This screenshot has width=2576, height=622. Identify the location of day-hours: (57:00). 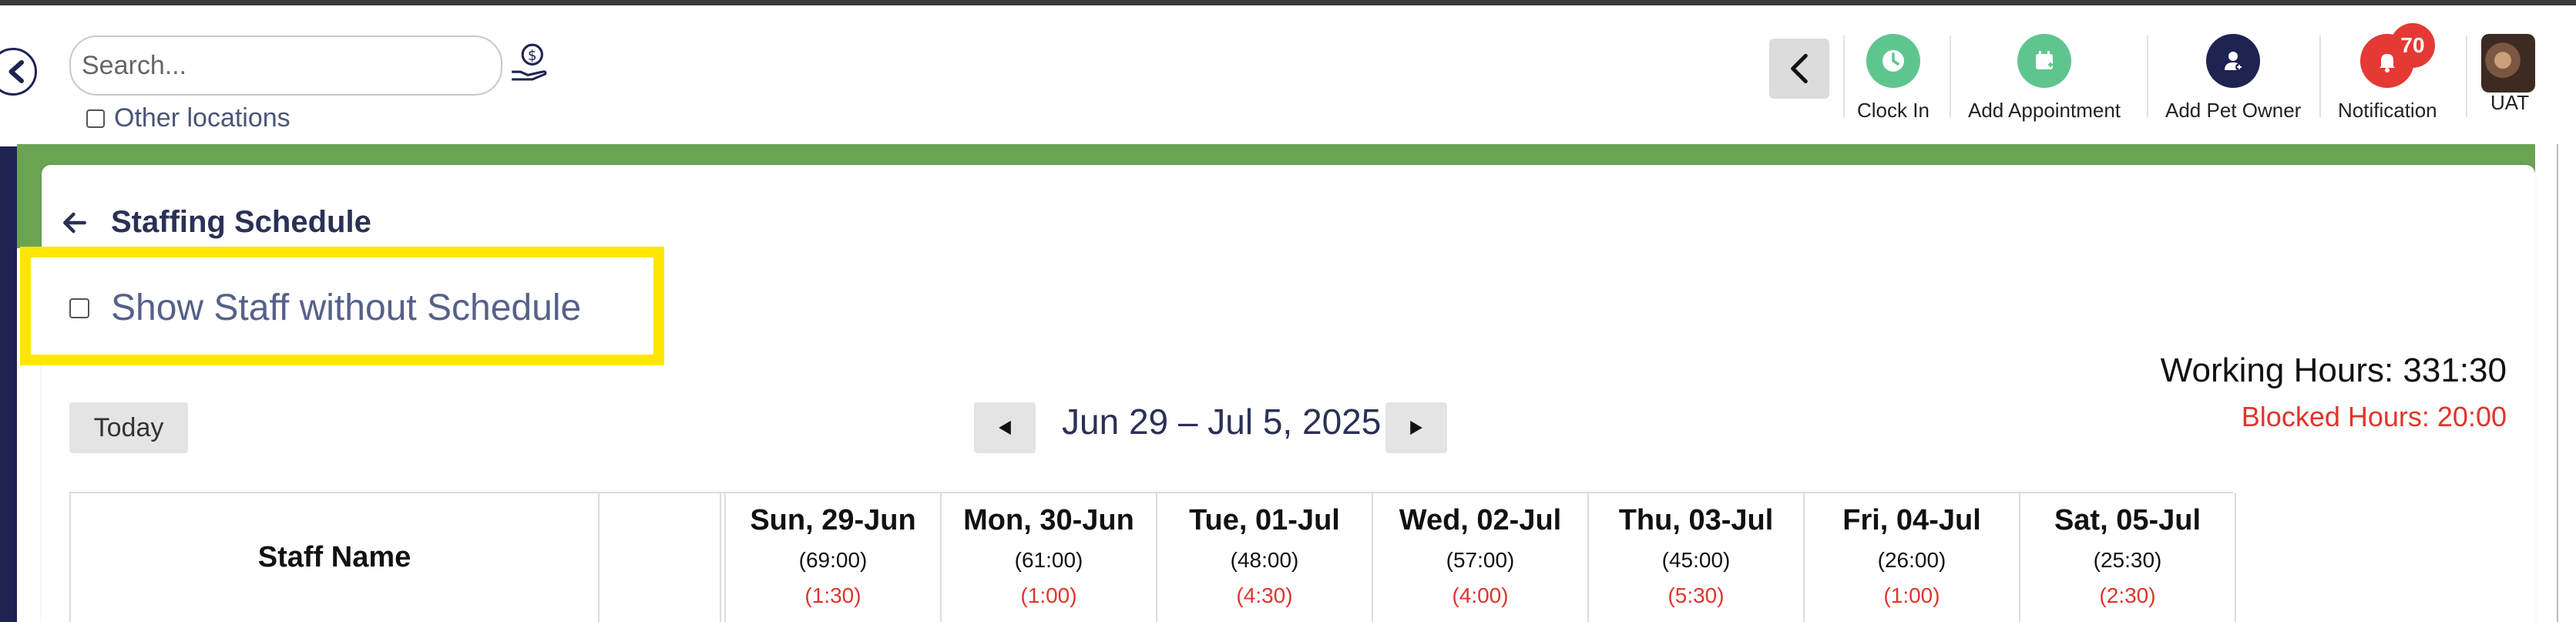
(1480, 560).